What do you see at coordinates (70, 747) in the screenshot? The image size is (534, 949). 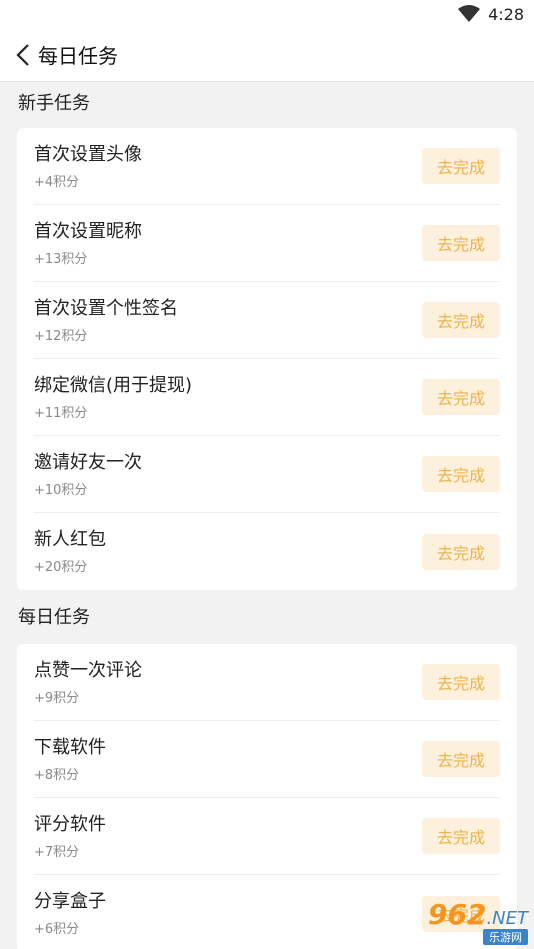 I see `task-name: 下载软件` at bounding box center [70, 747].